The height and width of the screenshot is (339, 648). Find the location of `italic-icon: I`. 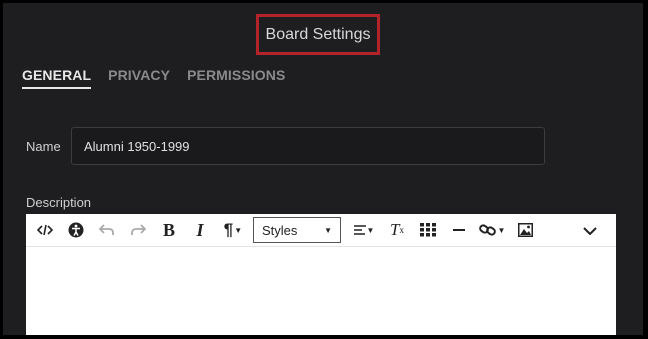

italic-icon: I is located at coordinates (200, 230).